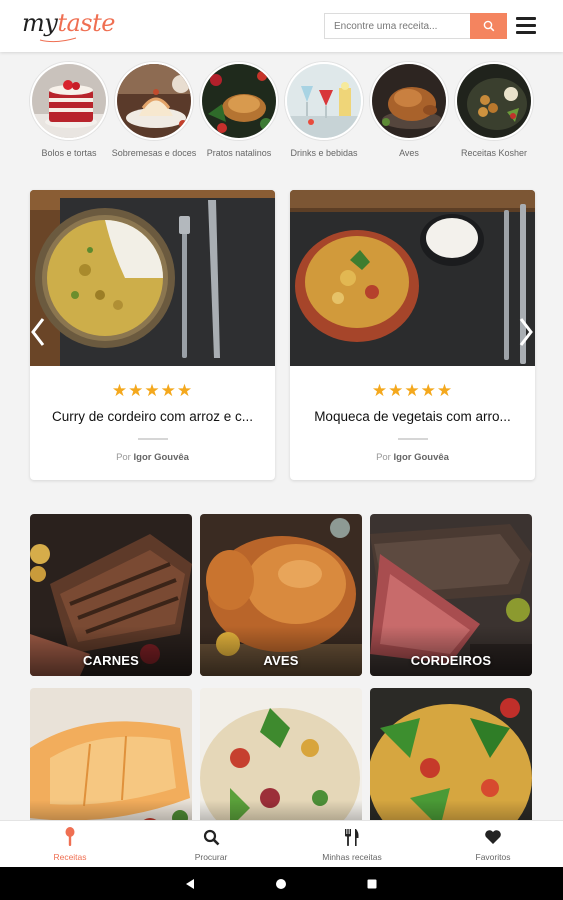 This screenshot has width=563, height=900. Describe the element at coordinates (38, 332) in the screenshot. I see `carousel-prev-arrow-icon` at that location.